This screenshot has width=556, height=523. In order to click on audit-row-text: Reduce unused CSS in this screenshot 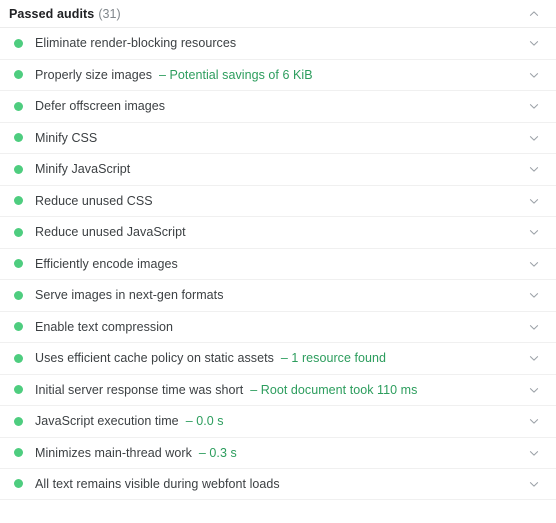, I will do `click(280, 201)`.